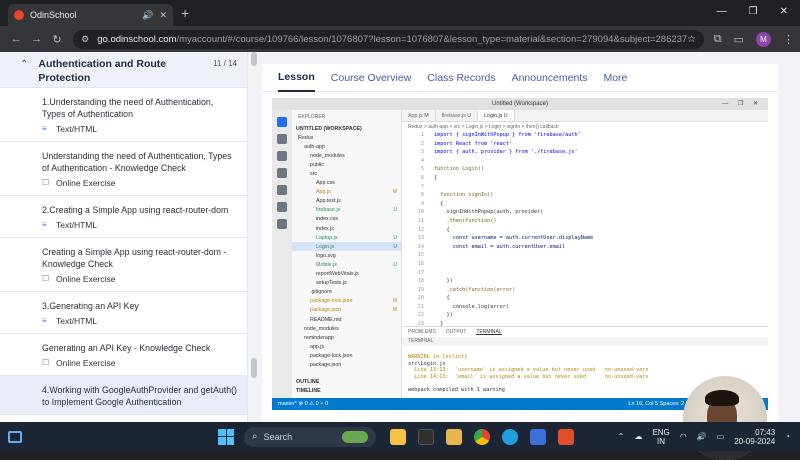 This screenshot has height=460, width=800. What do you see at coordinates (310, 436) in the screenshot?
I see `taskbar-search: ⌕ Search` at bounding box center [310, 436].